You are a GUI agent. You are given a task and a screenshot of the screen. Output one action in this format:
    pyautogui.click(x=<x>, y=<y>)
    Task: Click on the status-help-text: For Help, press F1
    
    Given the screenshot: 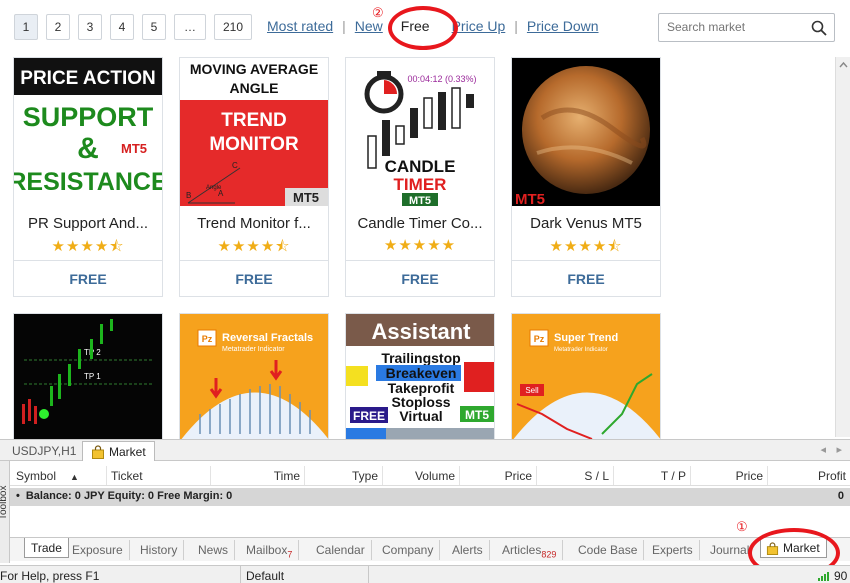 What is the action you would take?
    pyautogui.click(x=50, y=576)
    